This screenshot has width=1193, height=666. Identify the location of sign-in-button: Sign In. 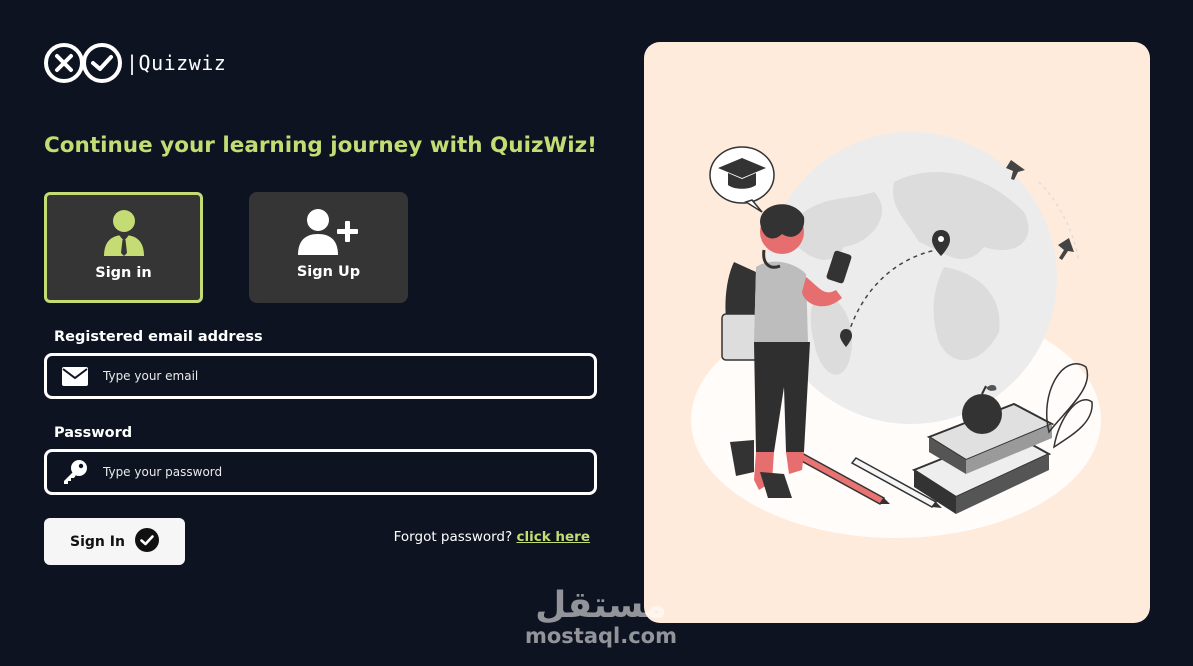
(114, 541).